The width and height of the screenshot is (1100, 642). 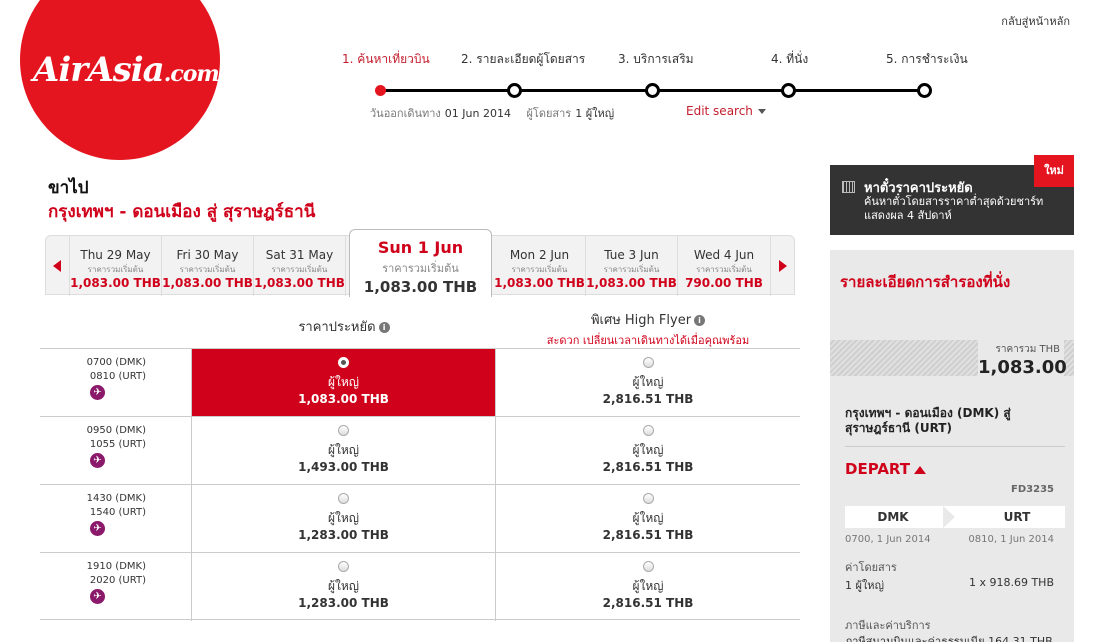 What do you see at coordinates (116, 587) in the screenshot?
I see `flight-times: 1910 (DMK) 2020 (URT) ✈` at bounding box center [116, 587].